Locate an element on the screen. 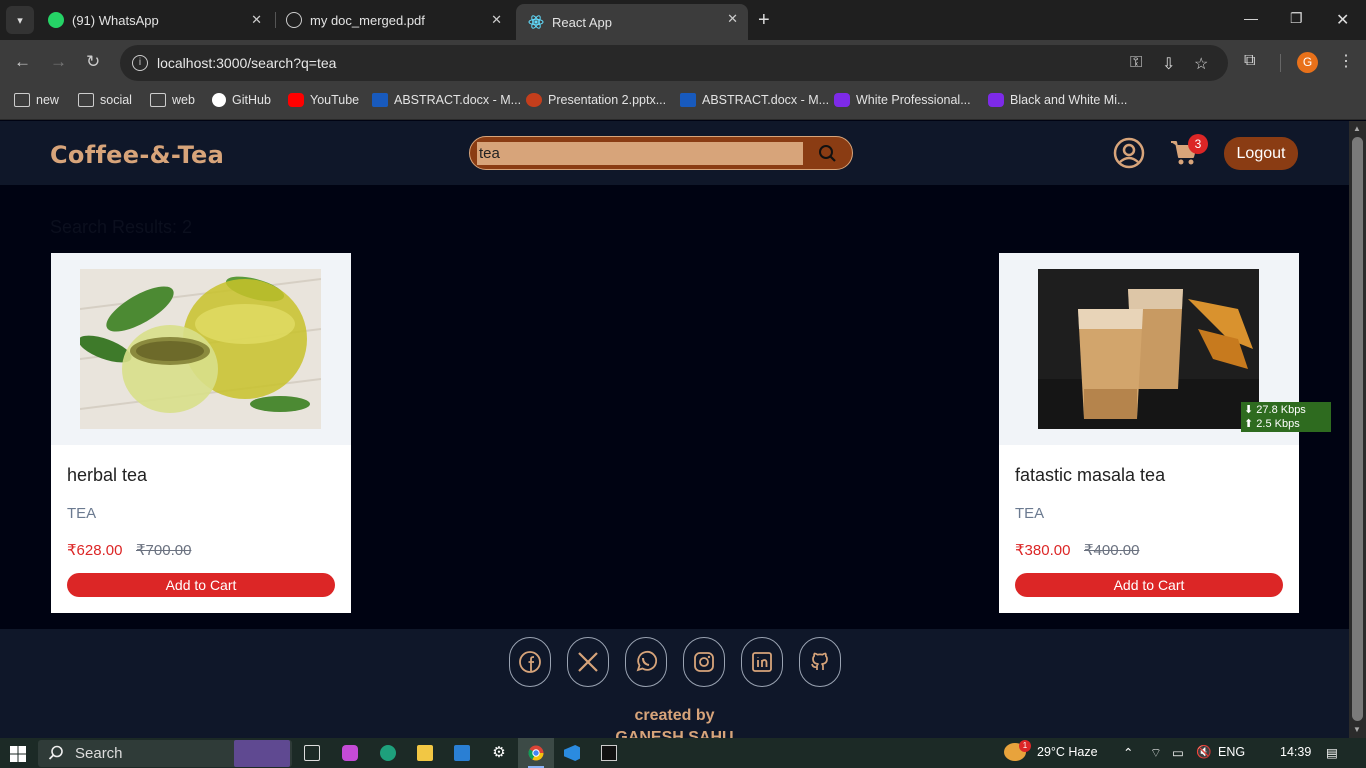  bookmark-item: social is located at coordinates (105, 100).